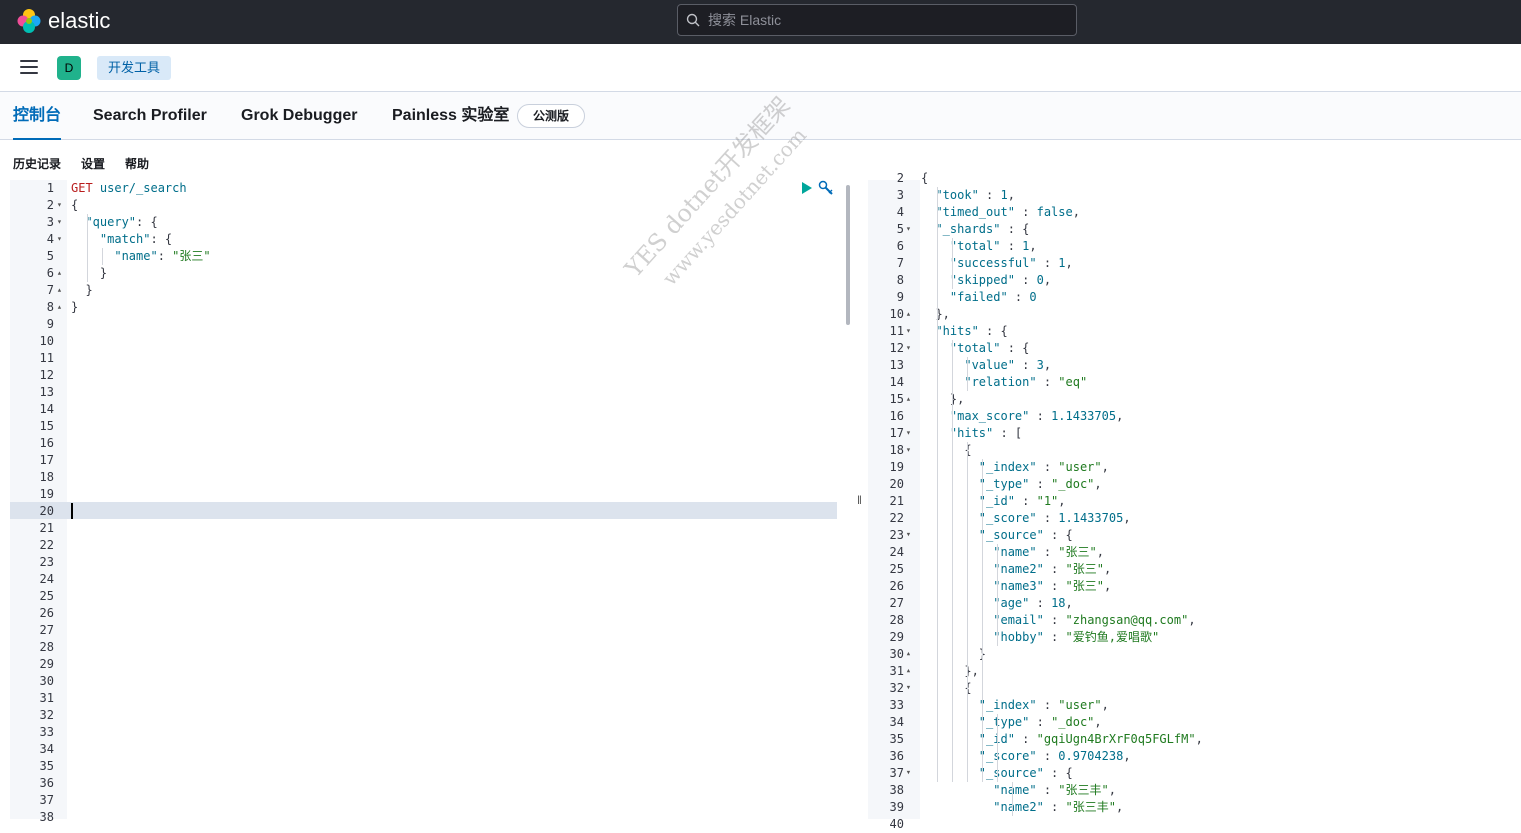 This screenshot has width=1521, height=833. I want to click on request-line: "query": {, so click(114, 222).